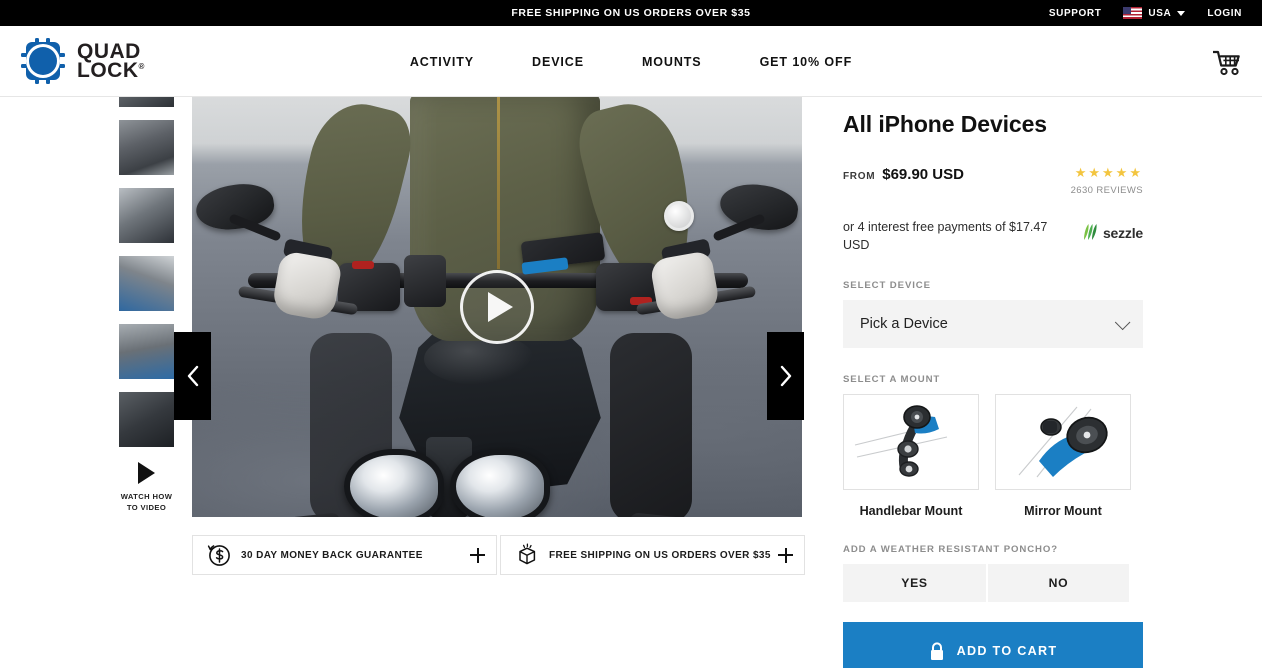 The image size is (1262, 668). What do you see at coordinates (141, 66) in the screenshot?
I see `registered-mark: ®` at bounding box center [141, 66].